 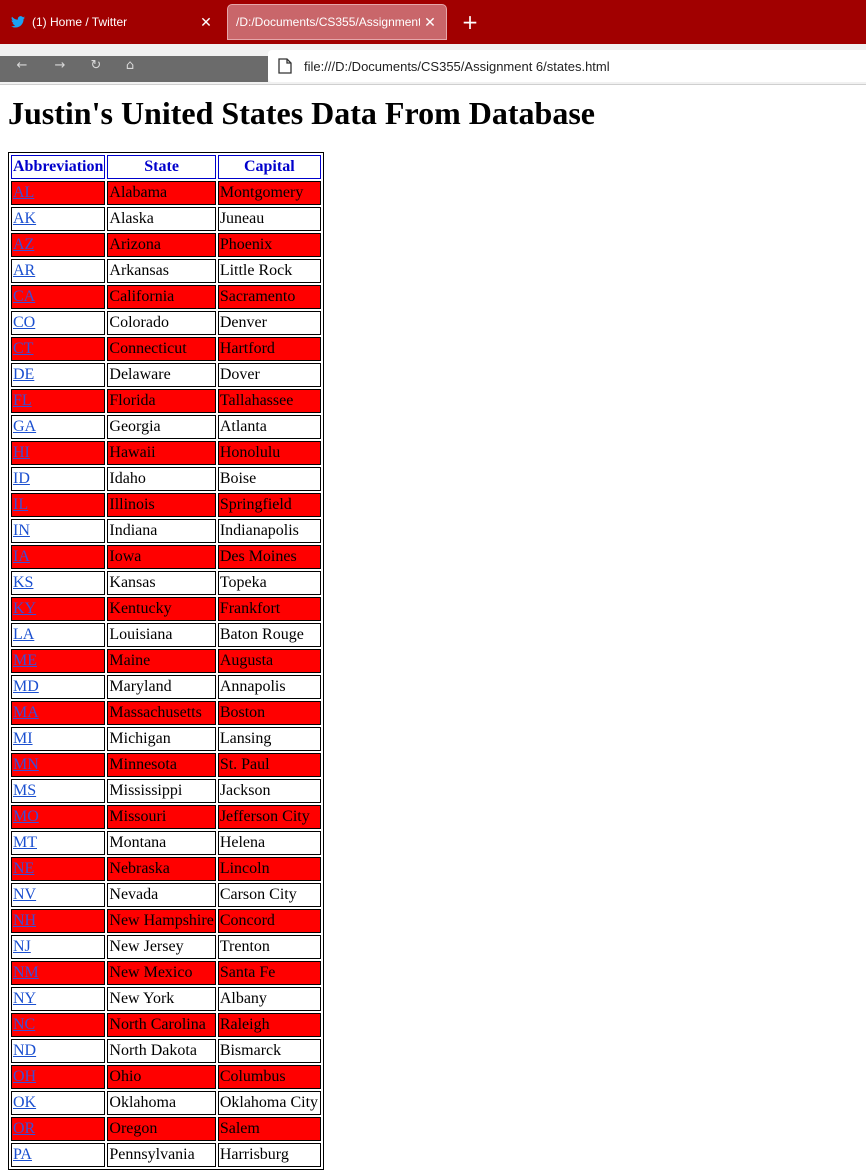 I want to click on abbreviation-link: AK, so click(x=24, y=218).